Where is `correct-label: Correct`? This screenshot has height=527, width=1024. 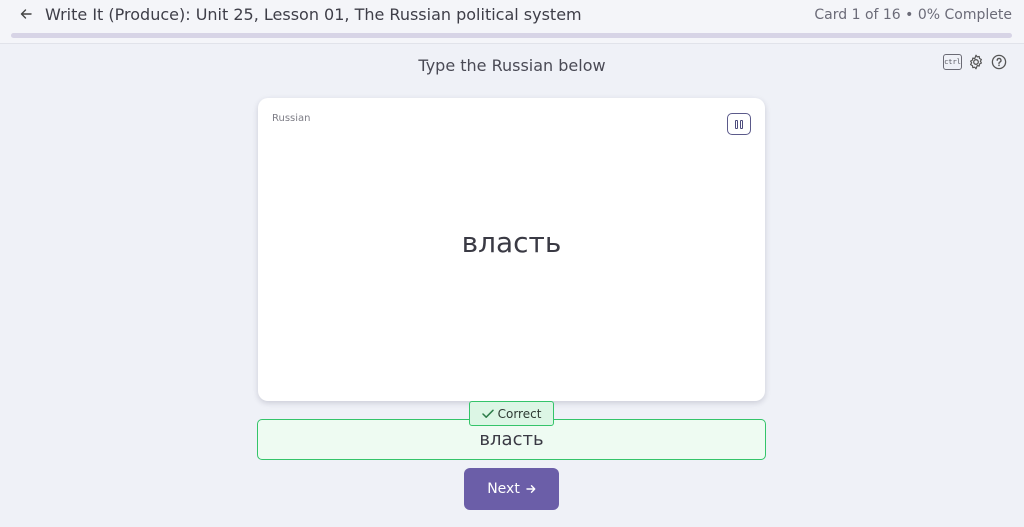 correct-label: Correct is located at coordinates (519, 413).